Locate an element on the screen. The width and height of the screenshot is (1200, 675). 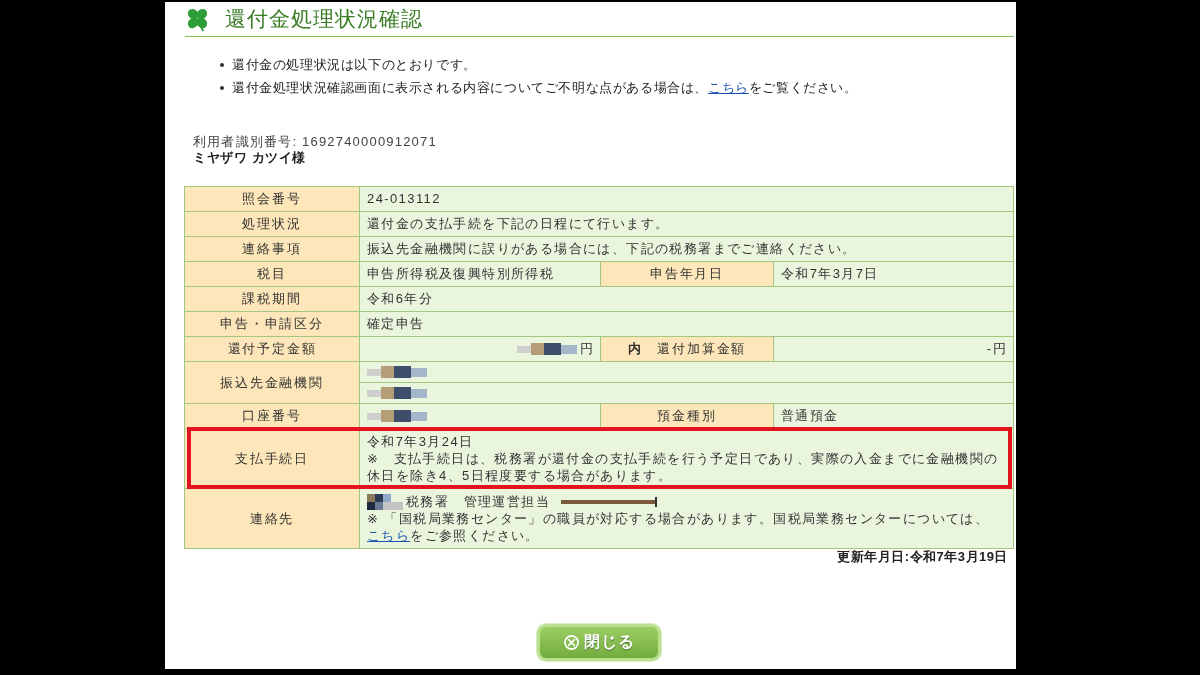
row-header: 還付予定金額 is located at coordinates (272, 349).